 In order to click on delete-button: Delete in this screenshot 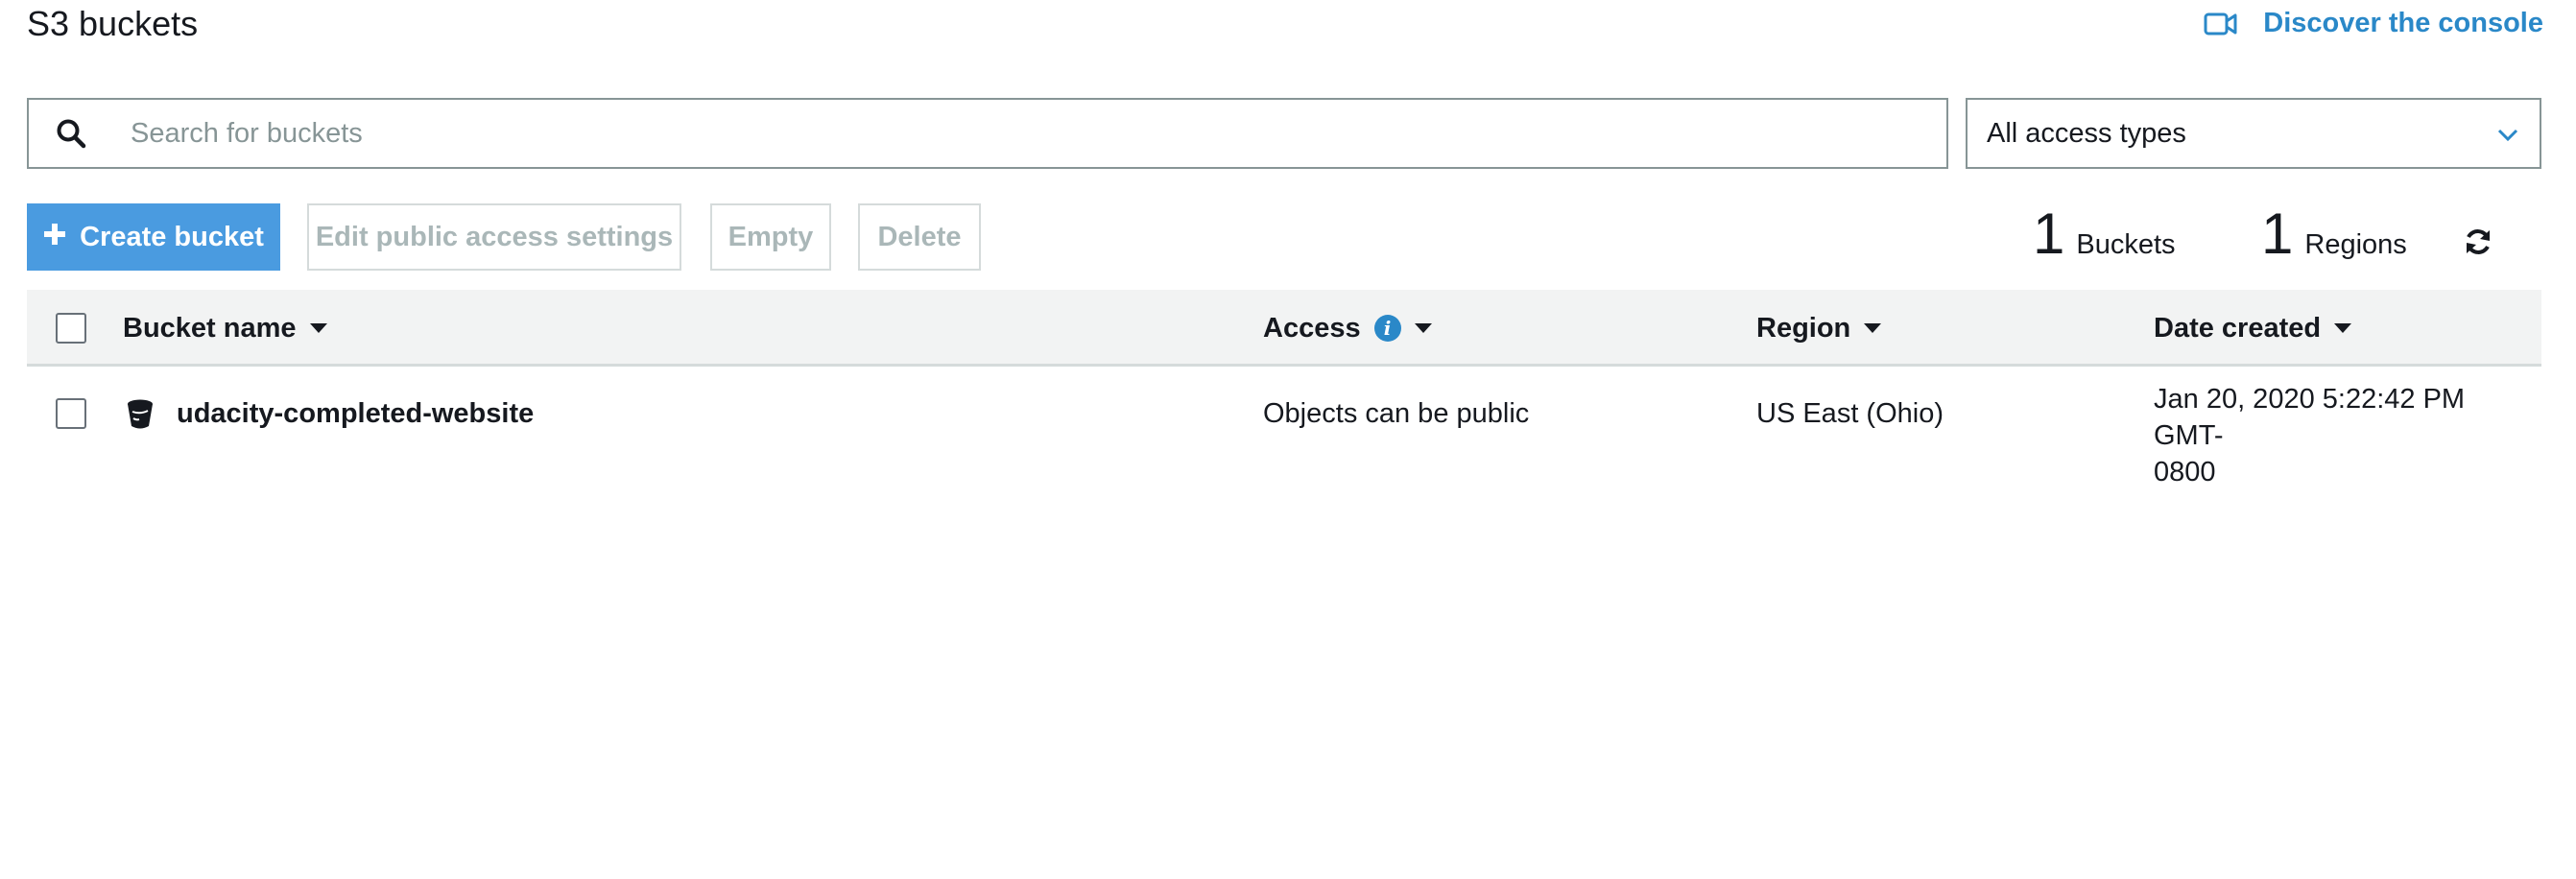, I will do `click(919, 237)`.